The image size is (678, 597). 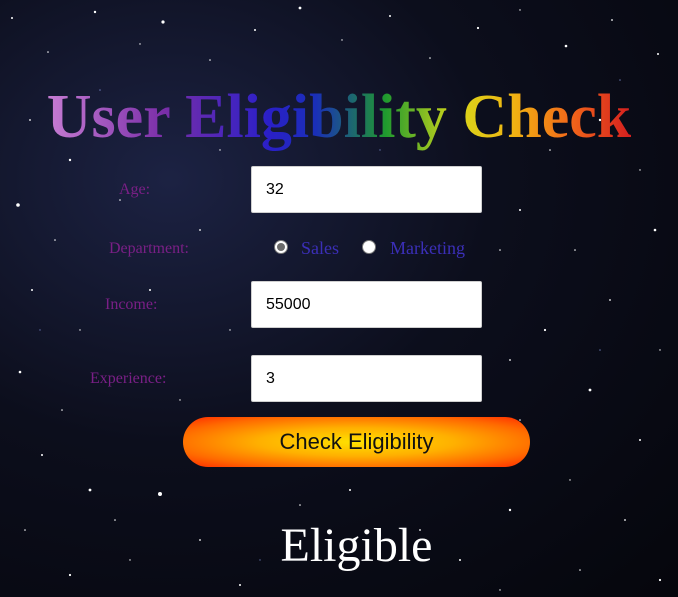 I want to click on marketing-radio, so click(x=369, y=247).